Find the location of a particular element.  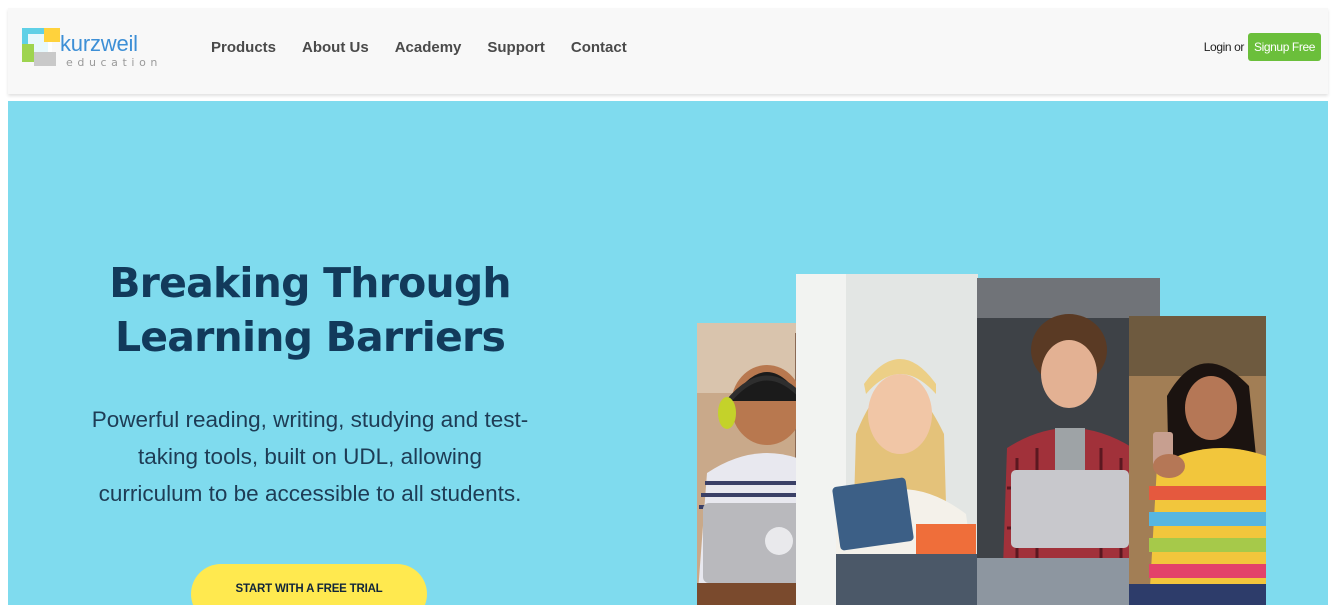

nav-academy: Academy is located at coordinates (428, 47).